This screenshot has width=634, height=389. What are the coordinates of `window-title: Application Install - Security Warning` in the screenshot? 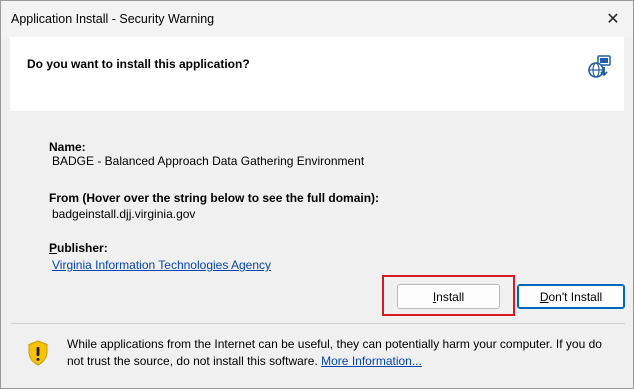 It's located at (113, 19).